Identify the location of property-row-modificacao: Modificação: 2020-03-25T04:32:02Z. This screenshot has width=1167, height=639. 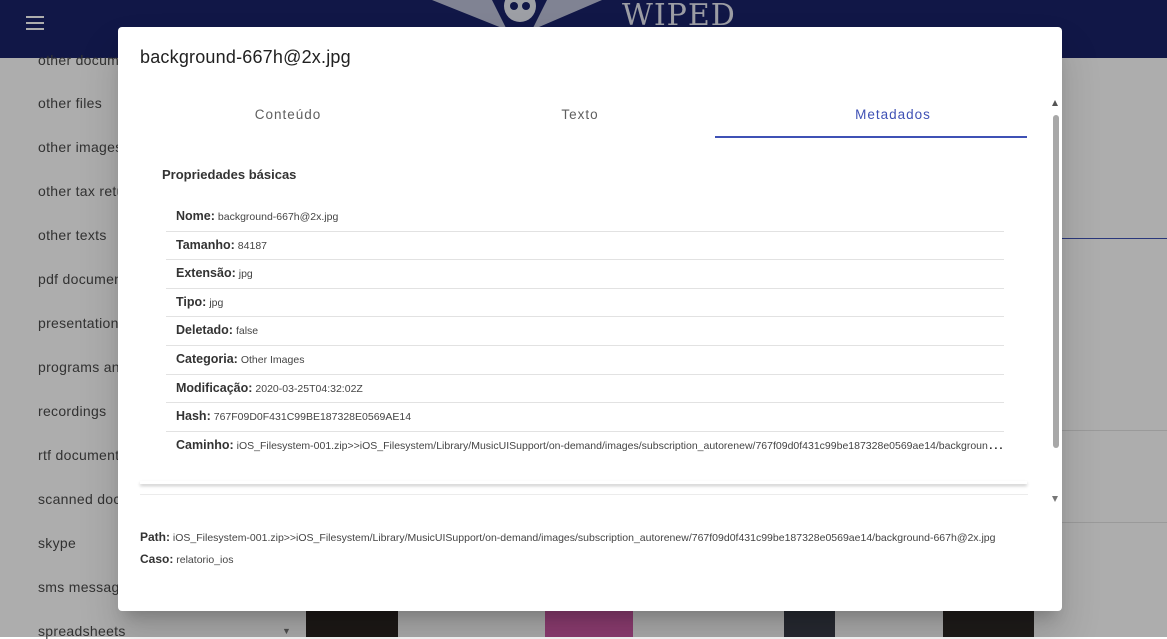
(585, 389).